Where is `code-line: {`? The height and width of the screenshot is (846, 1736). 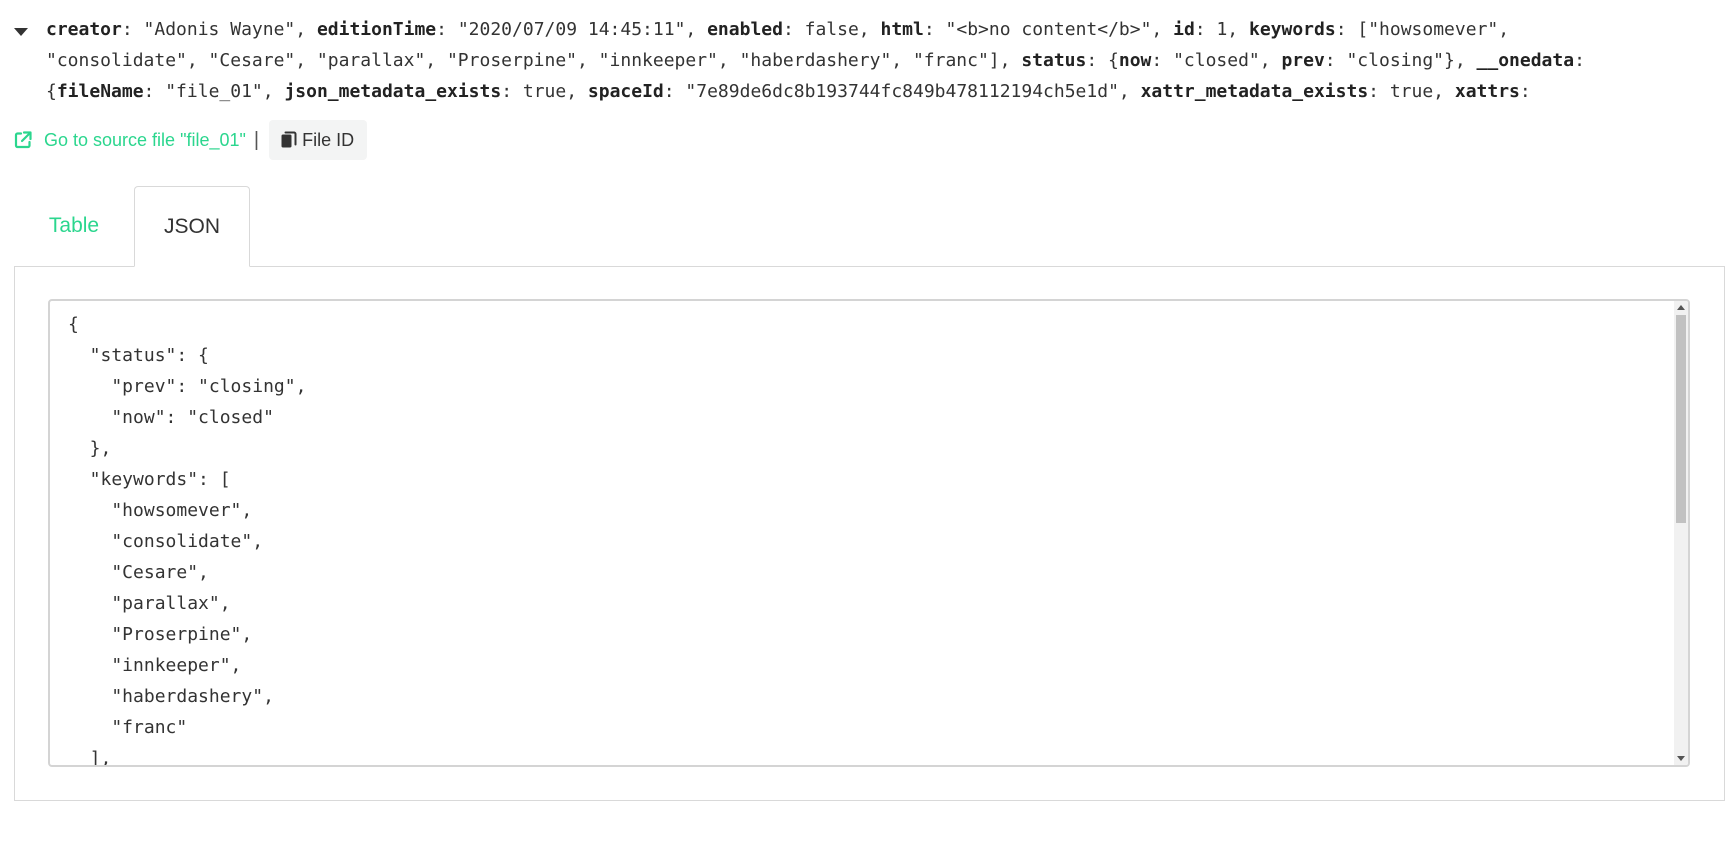
code-line: { is located at coordinates (73, 324).